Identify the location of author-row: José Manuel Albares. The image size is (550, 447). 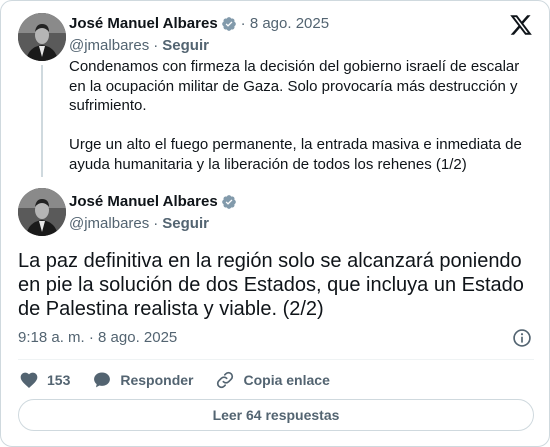
(153, 201).